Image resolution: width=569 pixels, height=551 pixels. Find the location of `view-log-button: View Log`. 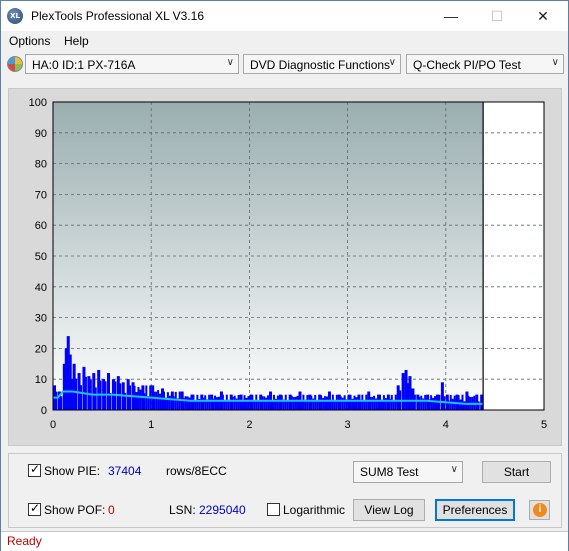

view-log-button: View Log is located at coordinates (389, 510).